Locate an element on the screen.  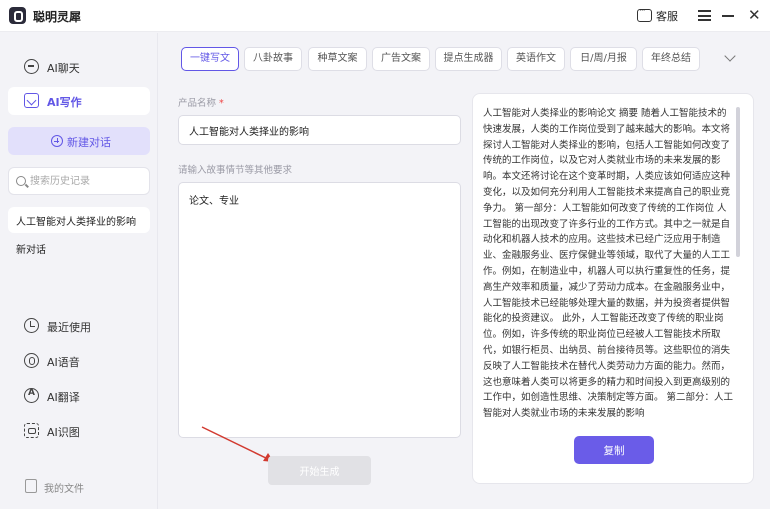
tab-ad-copy: 广告文案 is located at coordinates (401, 59).